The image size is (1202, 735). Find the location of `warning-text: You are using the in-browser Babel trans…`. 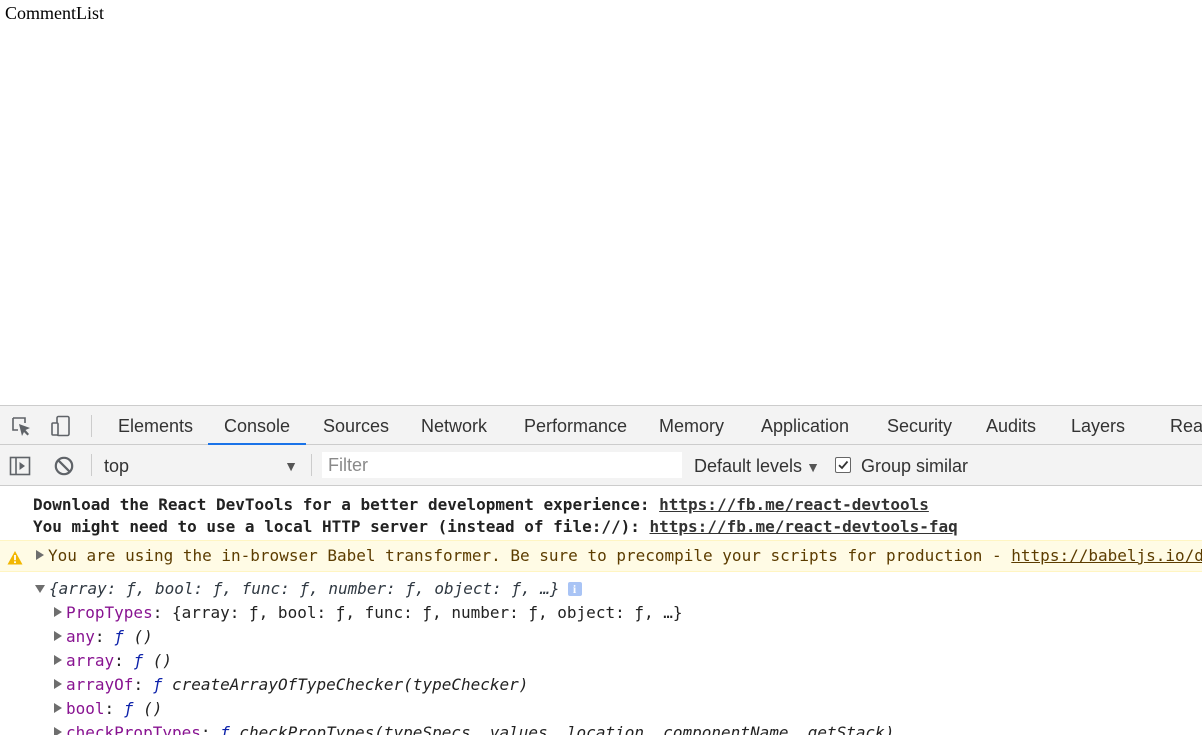

warning-text: You are using the in-browser Babel trans… is located at coordinates (530, 555).